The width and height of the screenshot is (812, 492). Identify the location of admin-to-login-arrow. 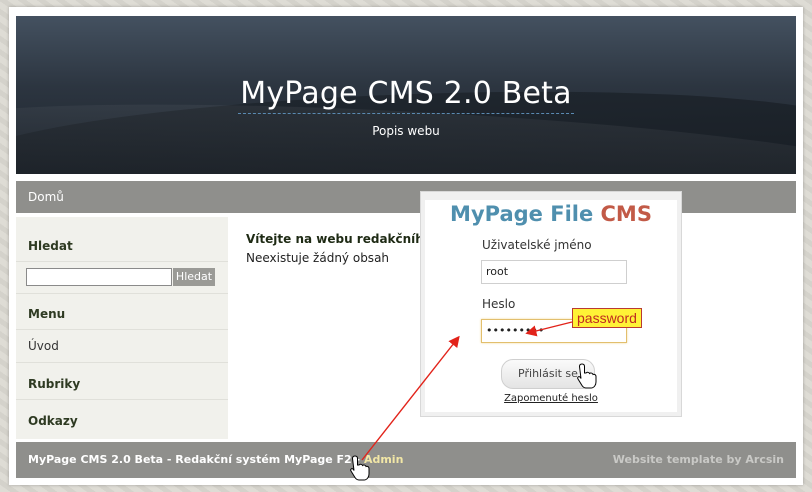
(410, 398).